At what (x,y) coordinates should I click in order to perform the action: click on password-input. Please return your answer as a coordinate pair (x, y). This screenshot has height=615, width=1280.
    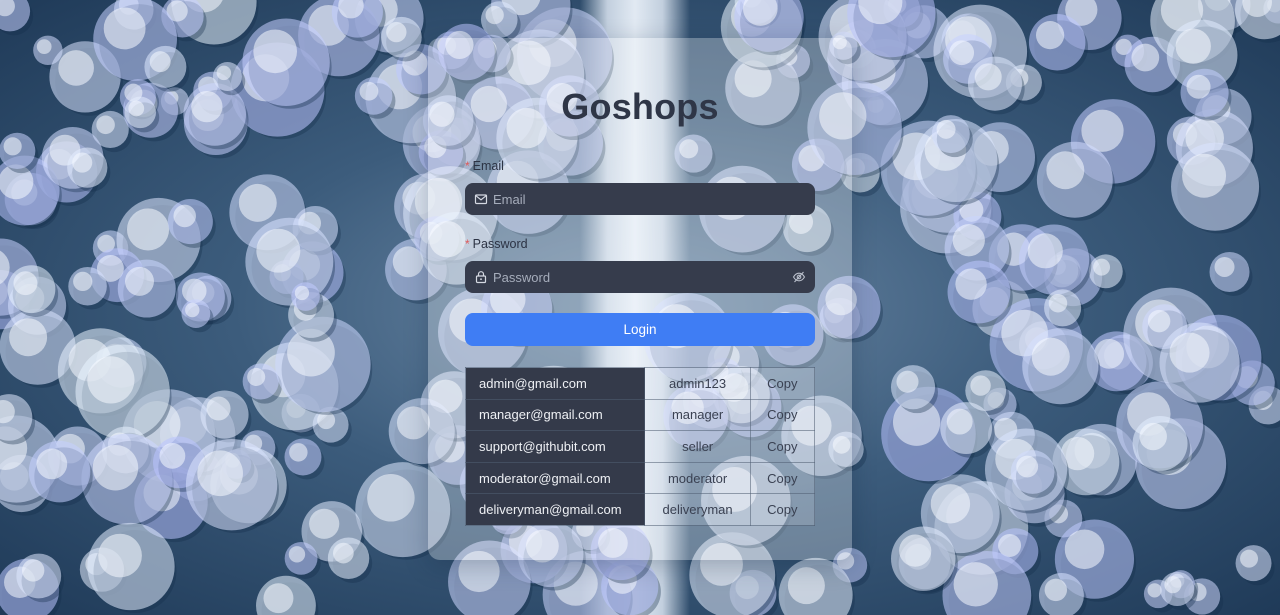
    Looking at the image, I should click on (638, 277).